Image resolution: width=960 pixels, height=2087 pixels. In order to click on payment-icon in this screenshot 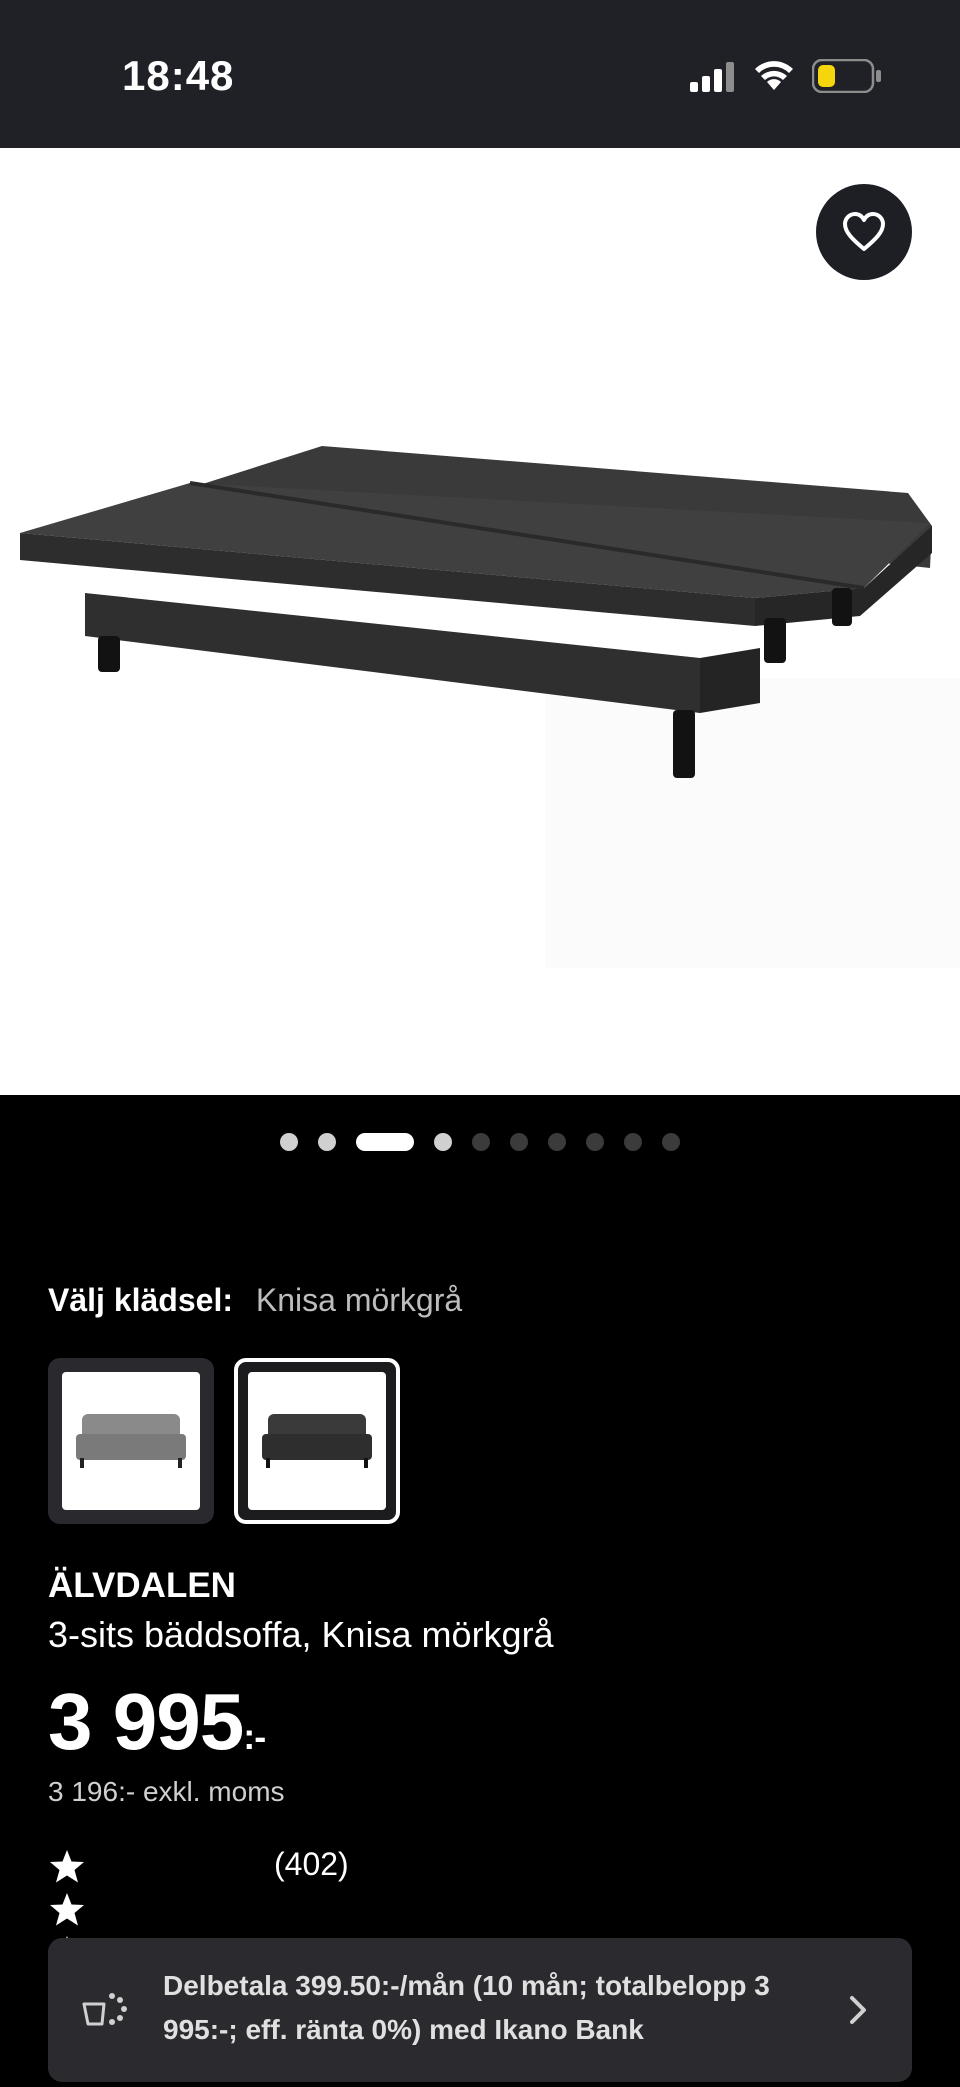, I will do `click(104, 2009)`.